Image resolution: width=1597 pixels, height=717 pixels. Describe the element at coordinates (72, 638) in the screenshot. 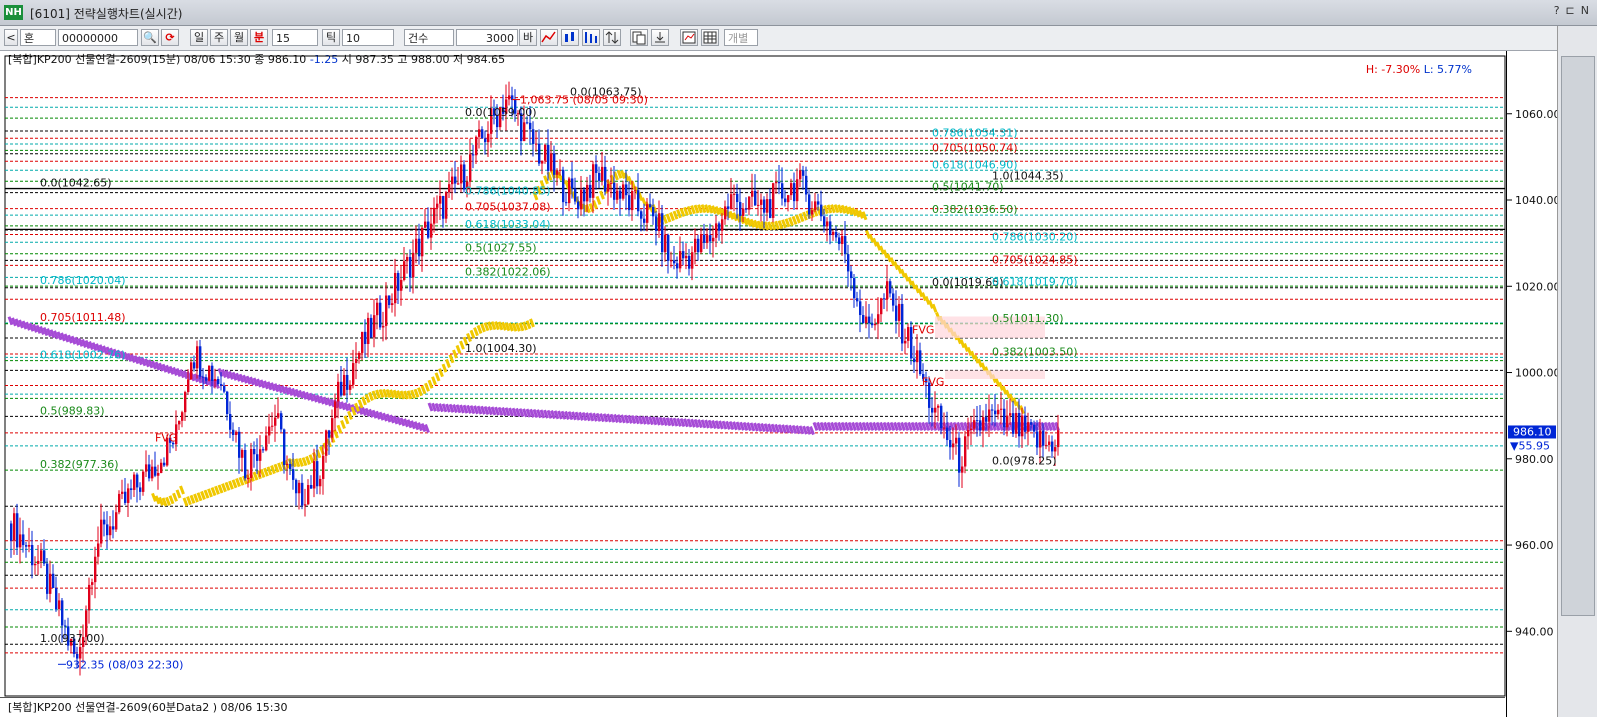

I see `fib-label: 1.0(937.00)` at that location.